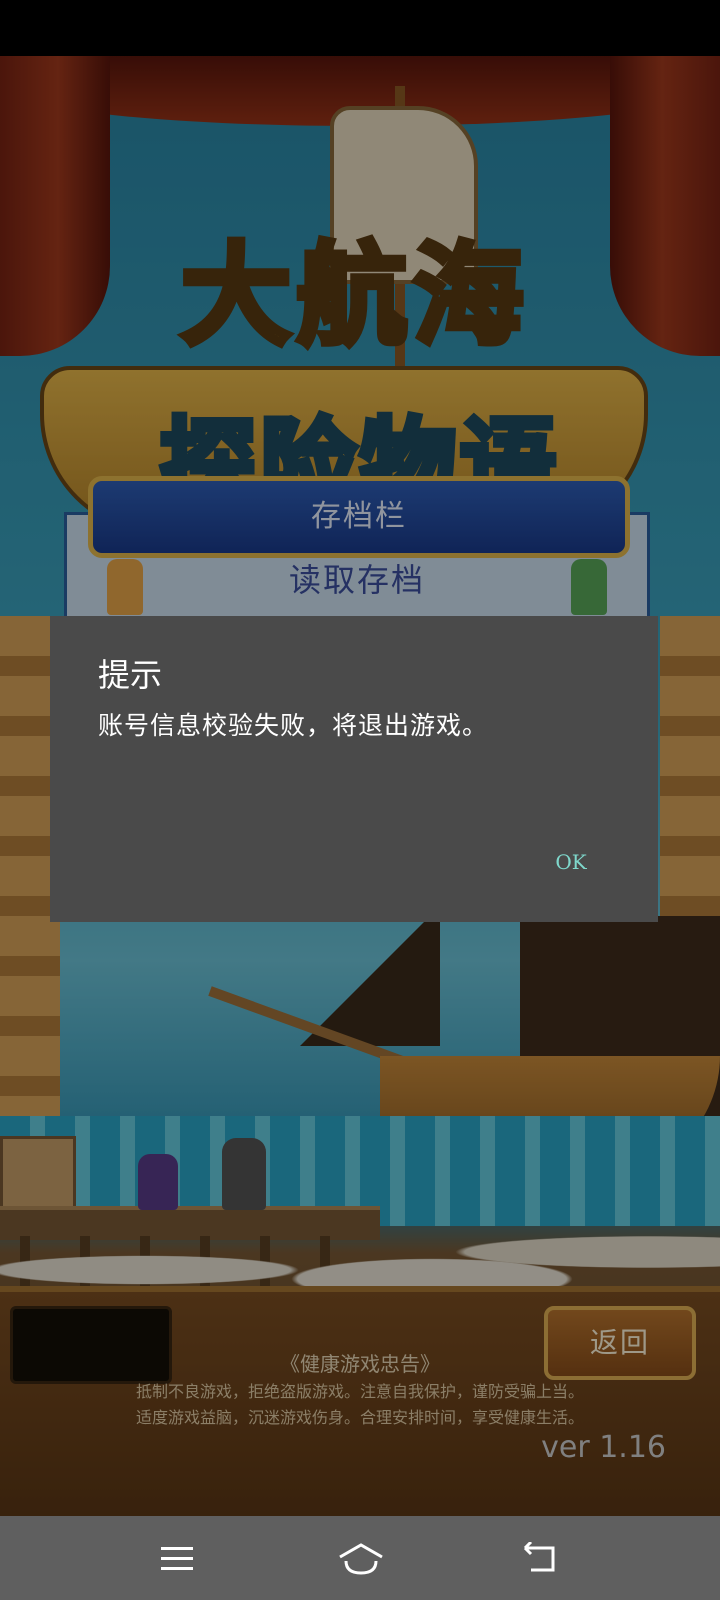  What do you see at coordinates (360, 28) in the screenshot?
I see `status-bar` at bounding box center [360, 28].